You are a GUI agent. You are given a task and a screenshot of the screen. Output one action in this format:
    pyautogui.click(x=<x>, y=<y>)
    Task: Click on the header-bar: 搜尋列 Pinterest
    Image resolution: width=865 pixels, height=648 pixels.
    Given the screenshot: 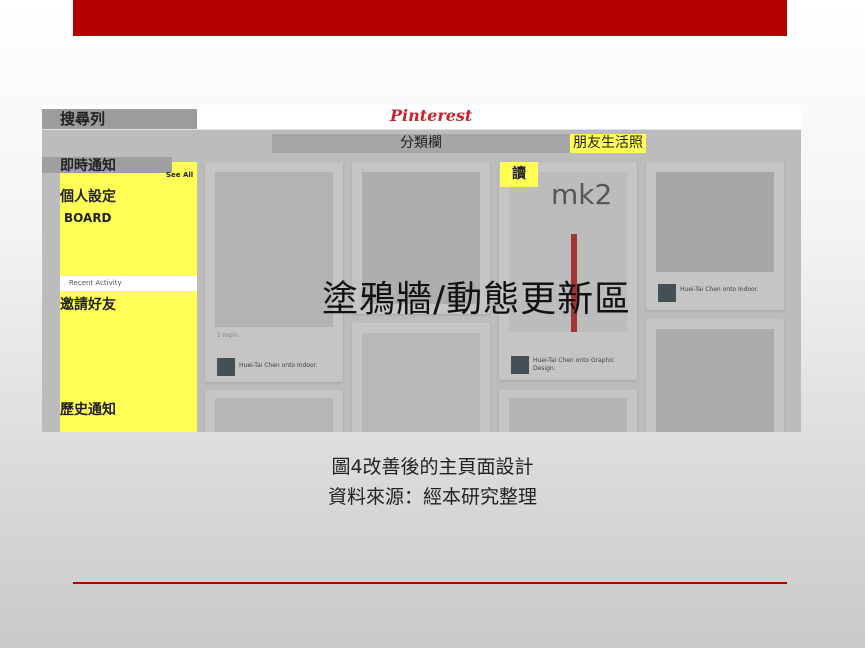 What is the action you would take?
    pyautogui.click(x=421, y=117)
    